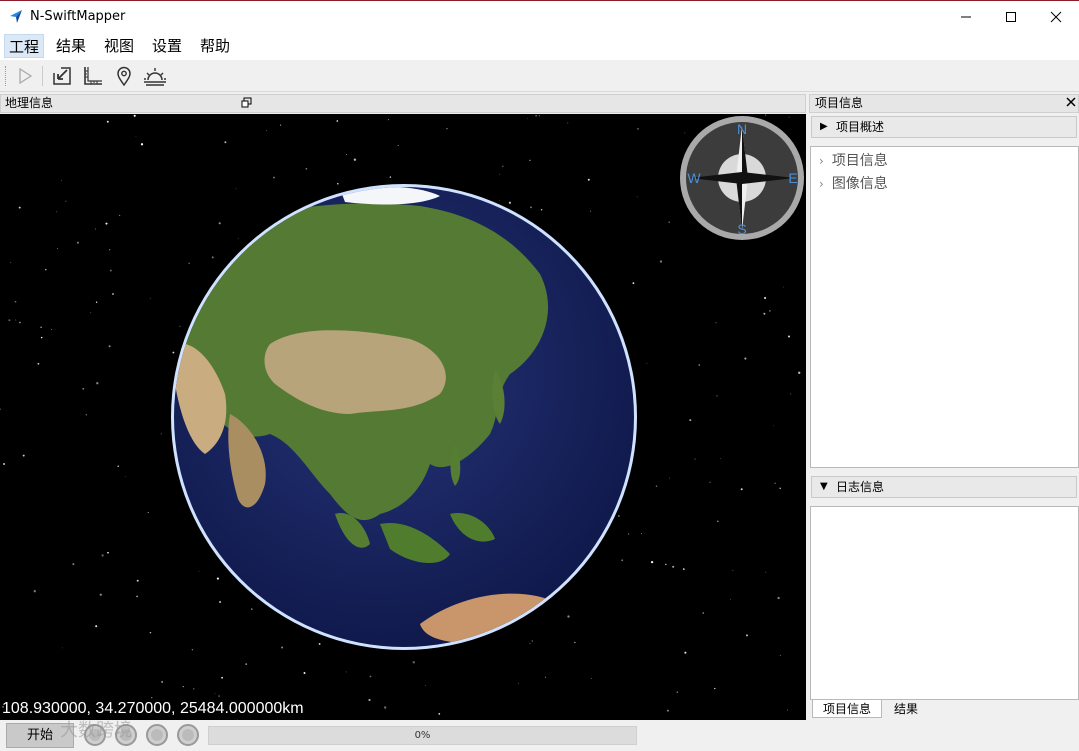  I want to click on close-button, so click(1056, 16).